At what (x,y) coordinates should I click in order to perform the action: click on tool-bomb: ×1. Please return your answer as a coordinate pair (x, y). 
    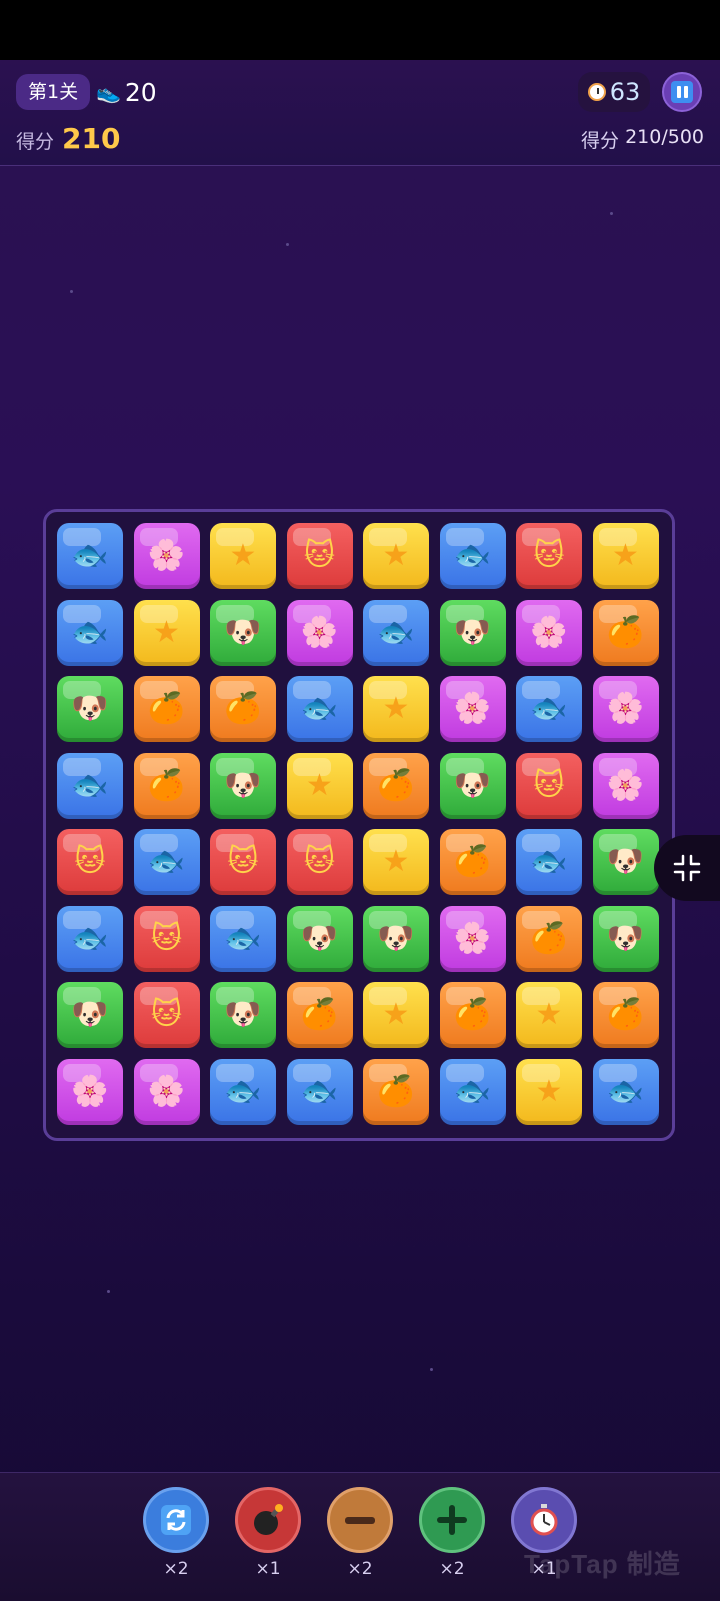
    Looking at the image, I should click on (268, 1533).